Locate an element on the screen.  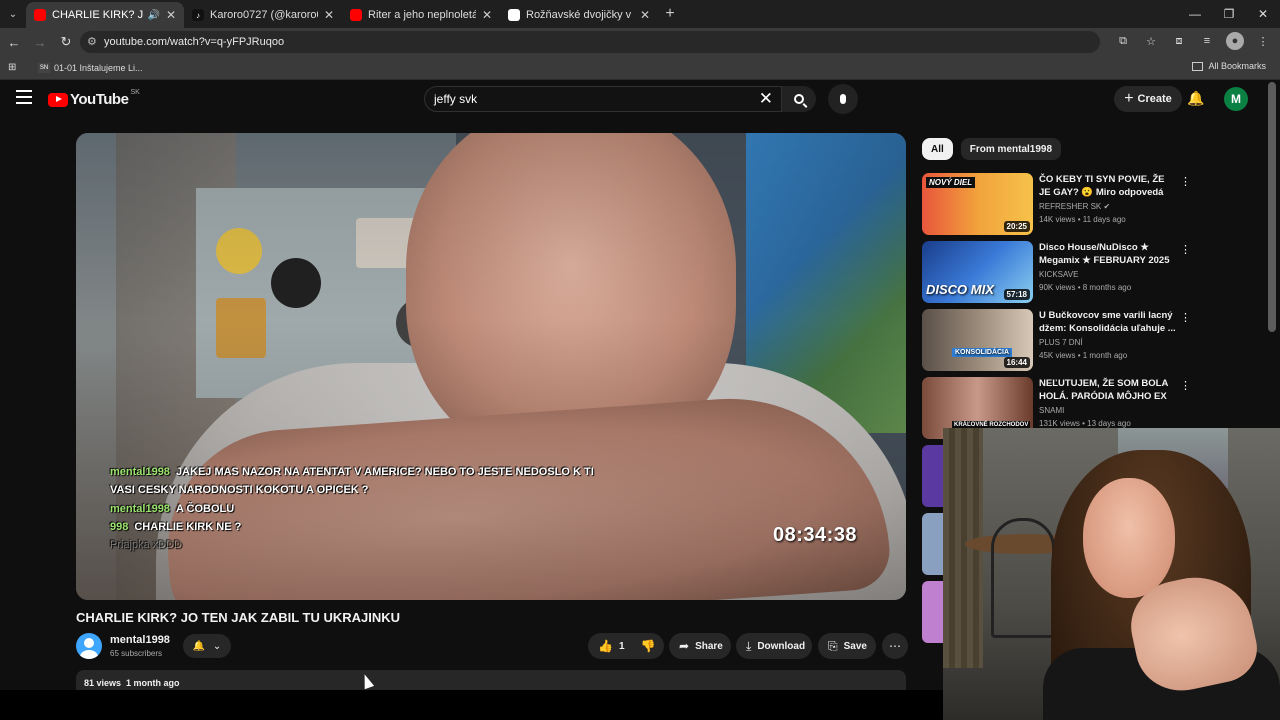
verified-icon: ✔ is located at coordinates (1107, 206).